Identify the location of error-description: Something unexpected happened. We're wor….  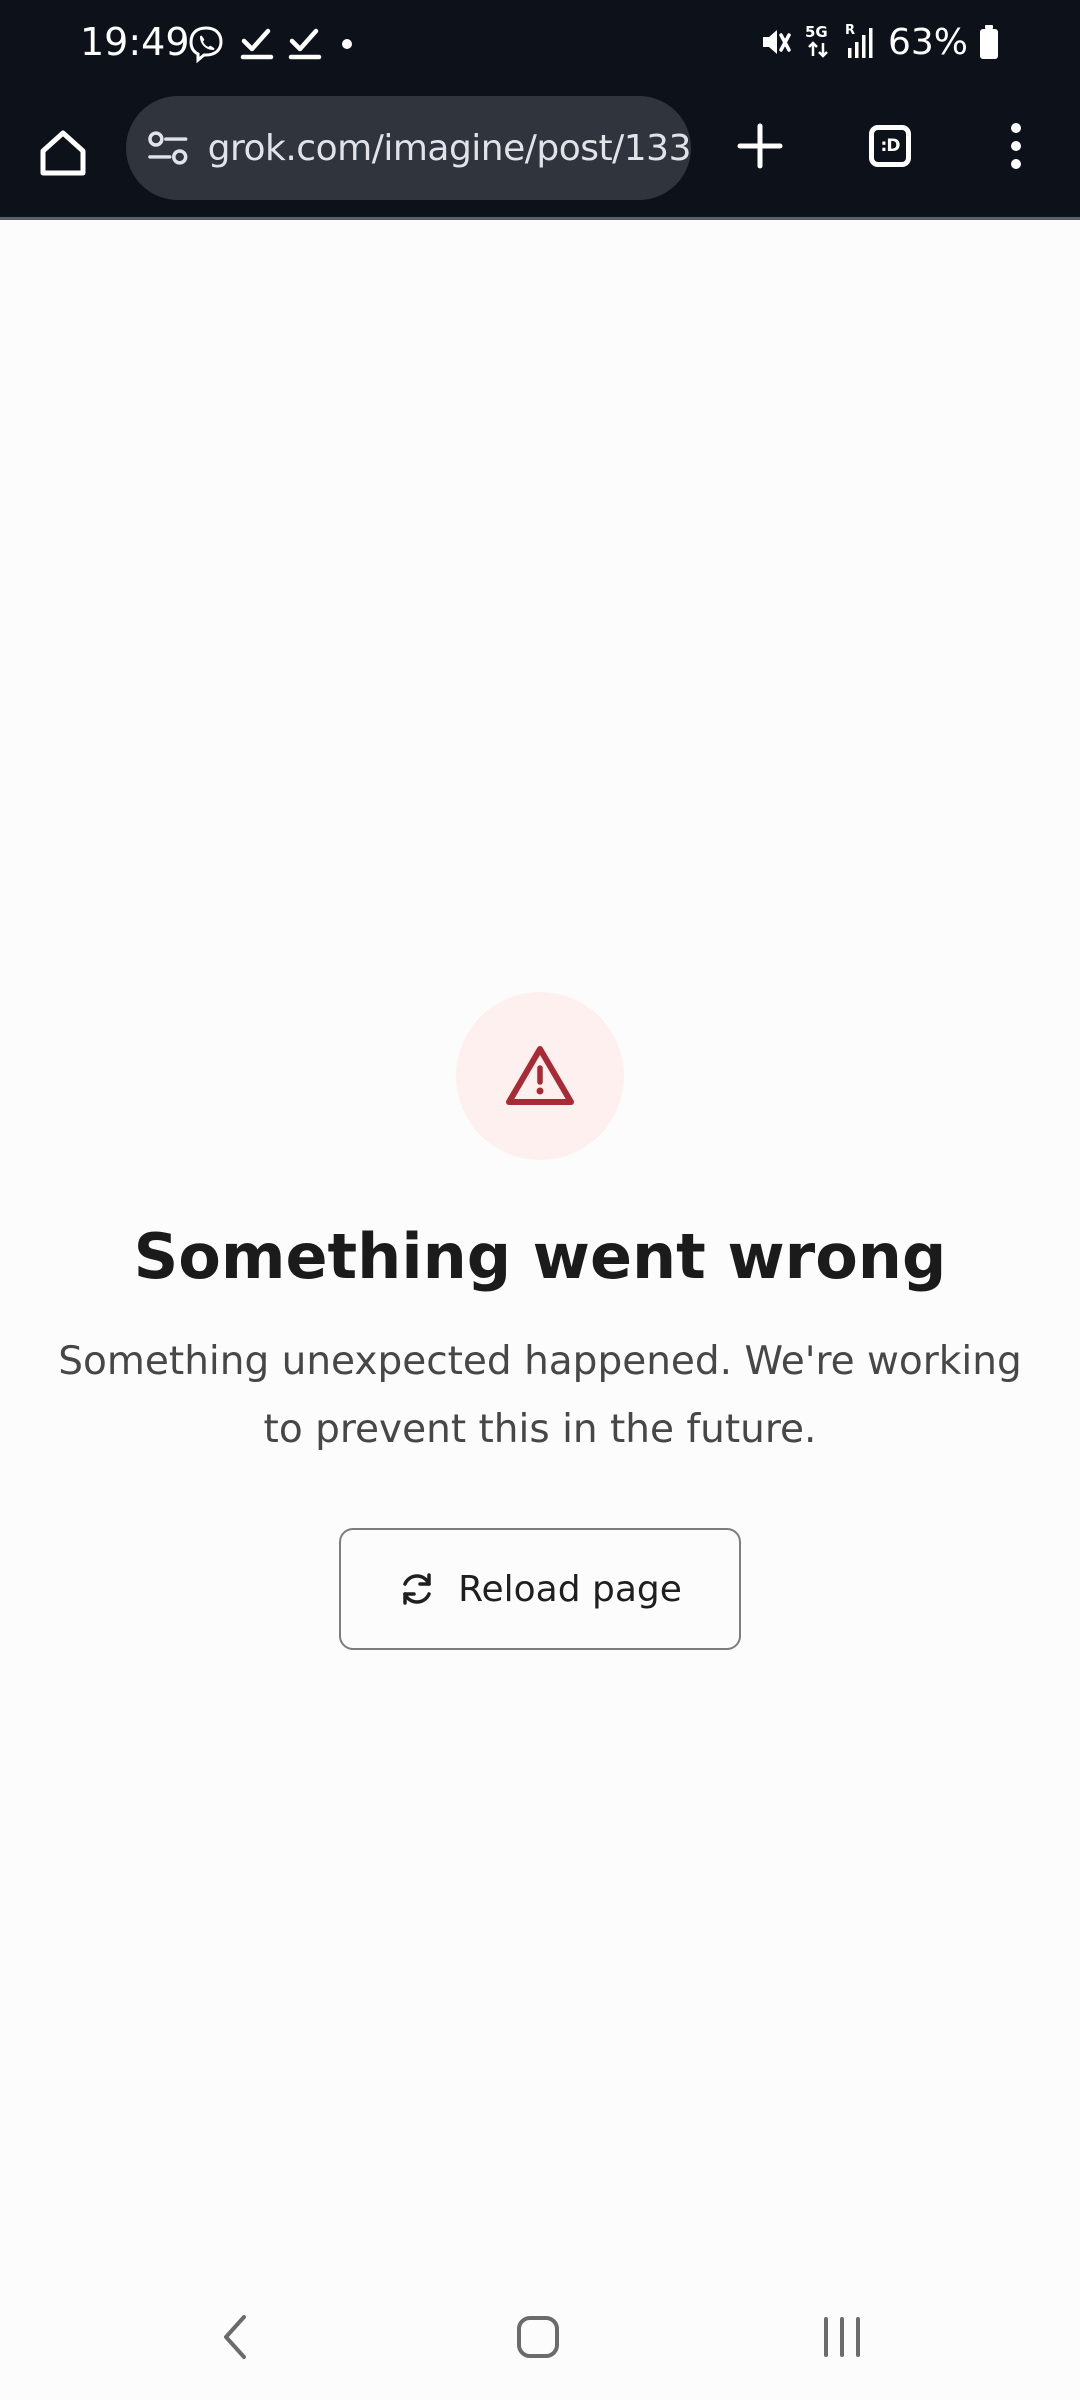
(540, 1395).